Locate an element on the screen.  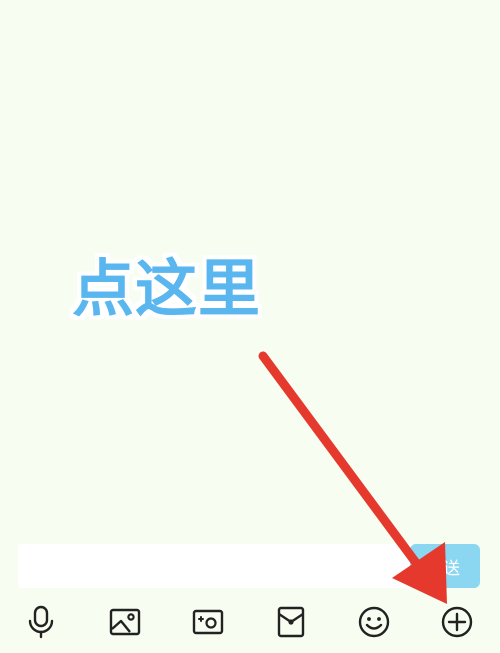
message-input is located at coordinates (215, 566).